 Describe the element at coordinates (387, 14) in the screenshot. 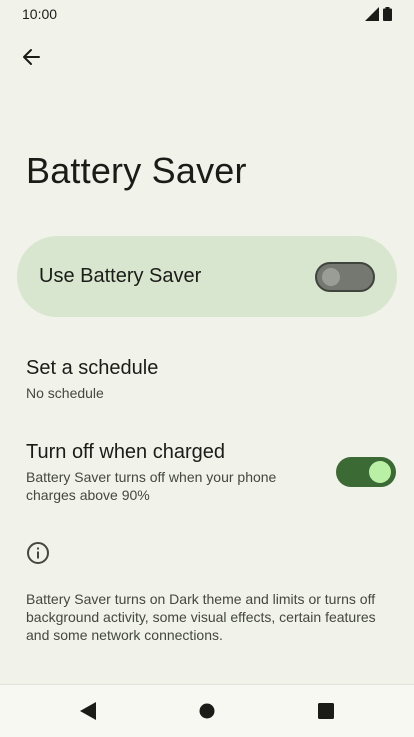

I see `battery-icon` at that location.